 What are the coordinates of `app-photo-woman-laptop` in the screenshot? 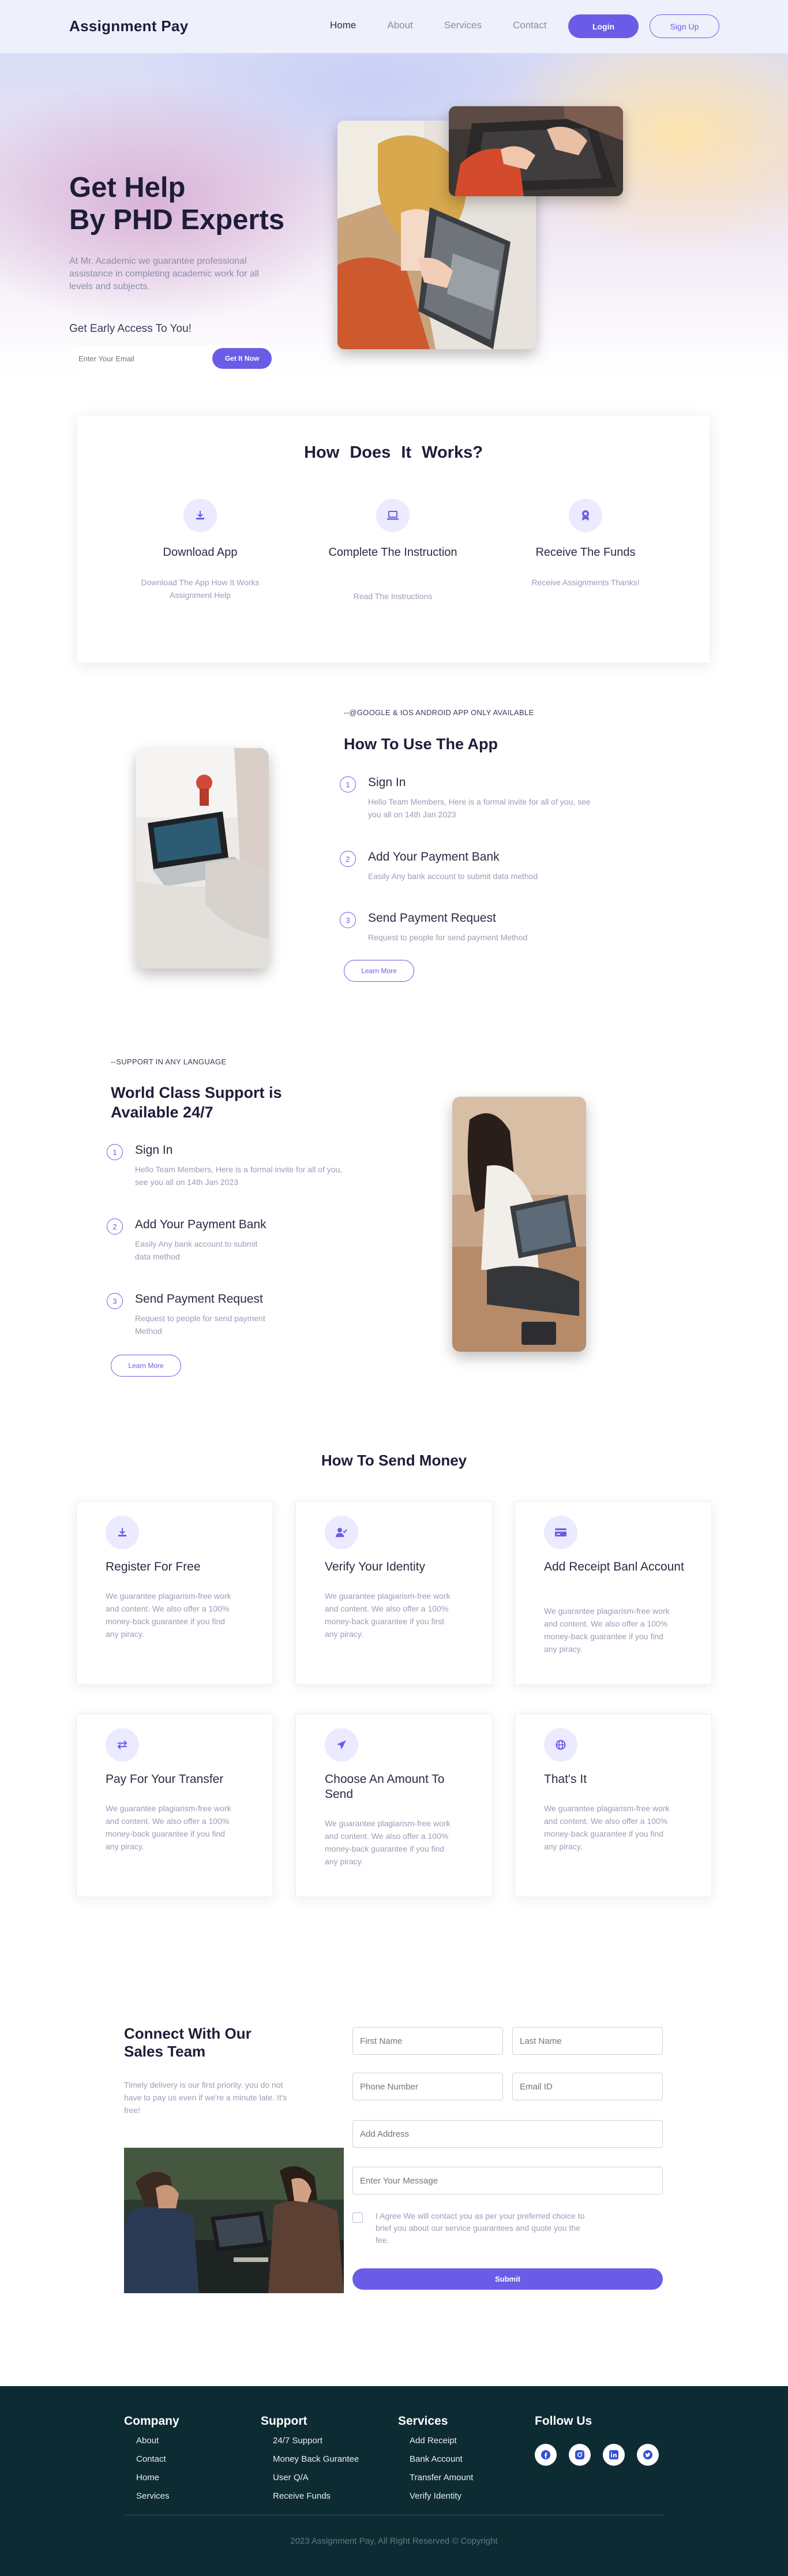 It's located at (202, 858).